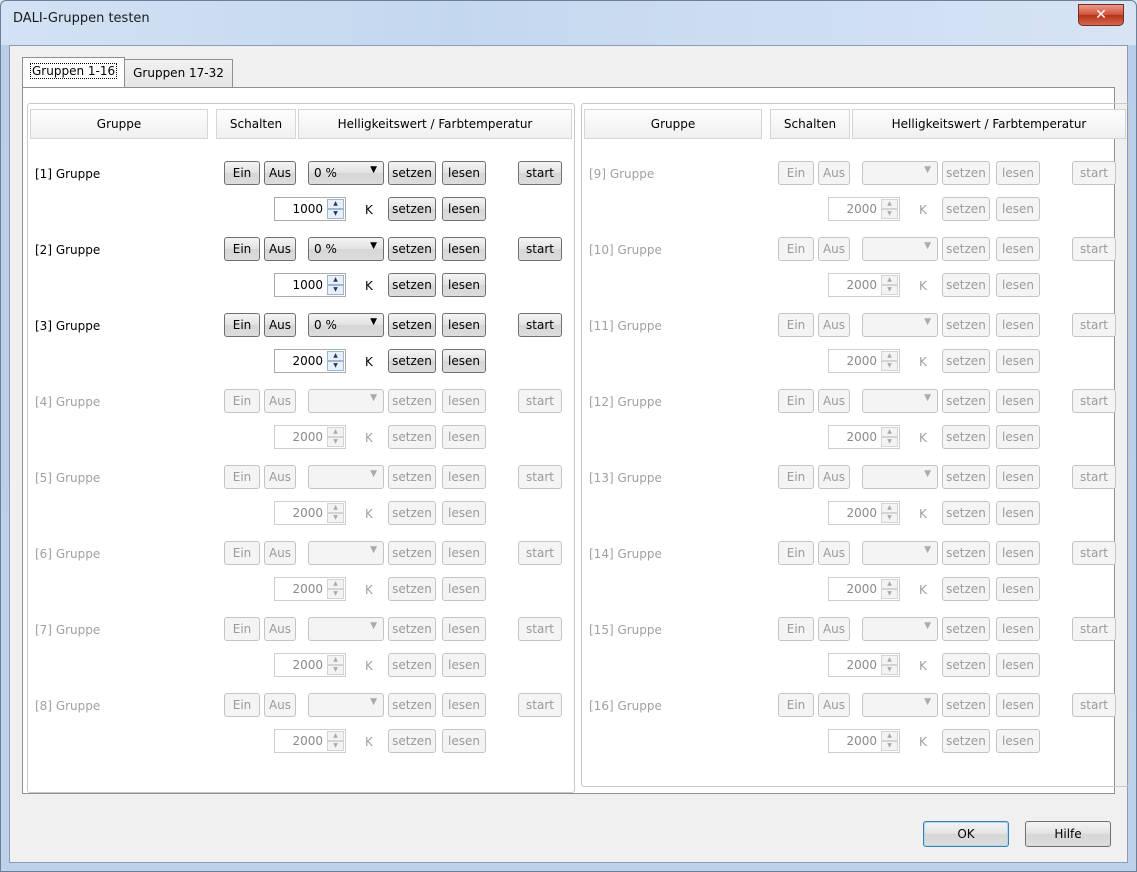  Describe the element at coordinates (1101, 15) in the screenshot. I see `close-button: ✕` at that location.